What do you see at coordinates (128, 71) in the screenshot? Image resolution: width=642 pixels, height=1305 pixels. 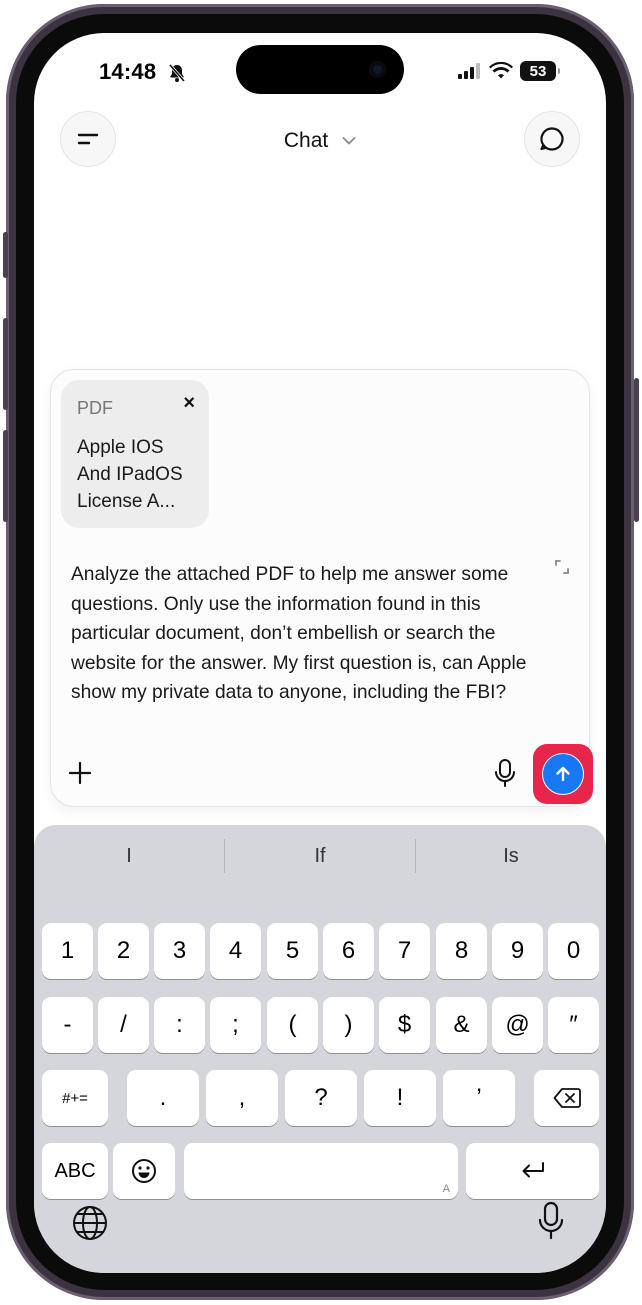 I see `status-time: 14:48` at bounding box center [128, 71].